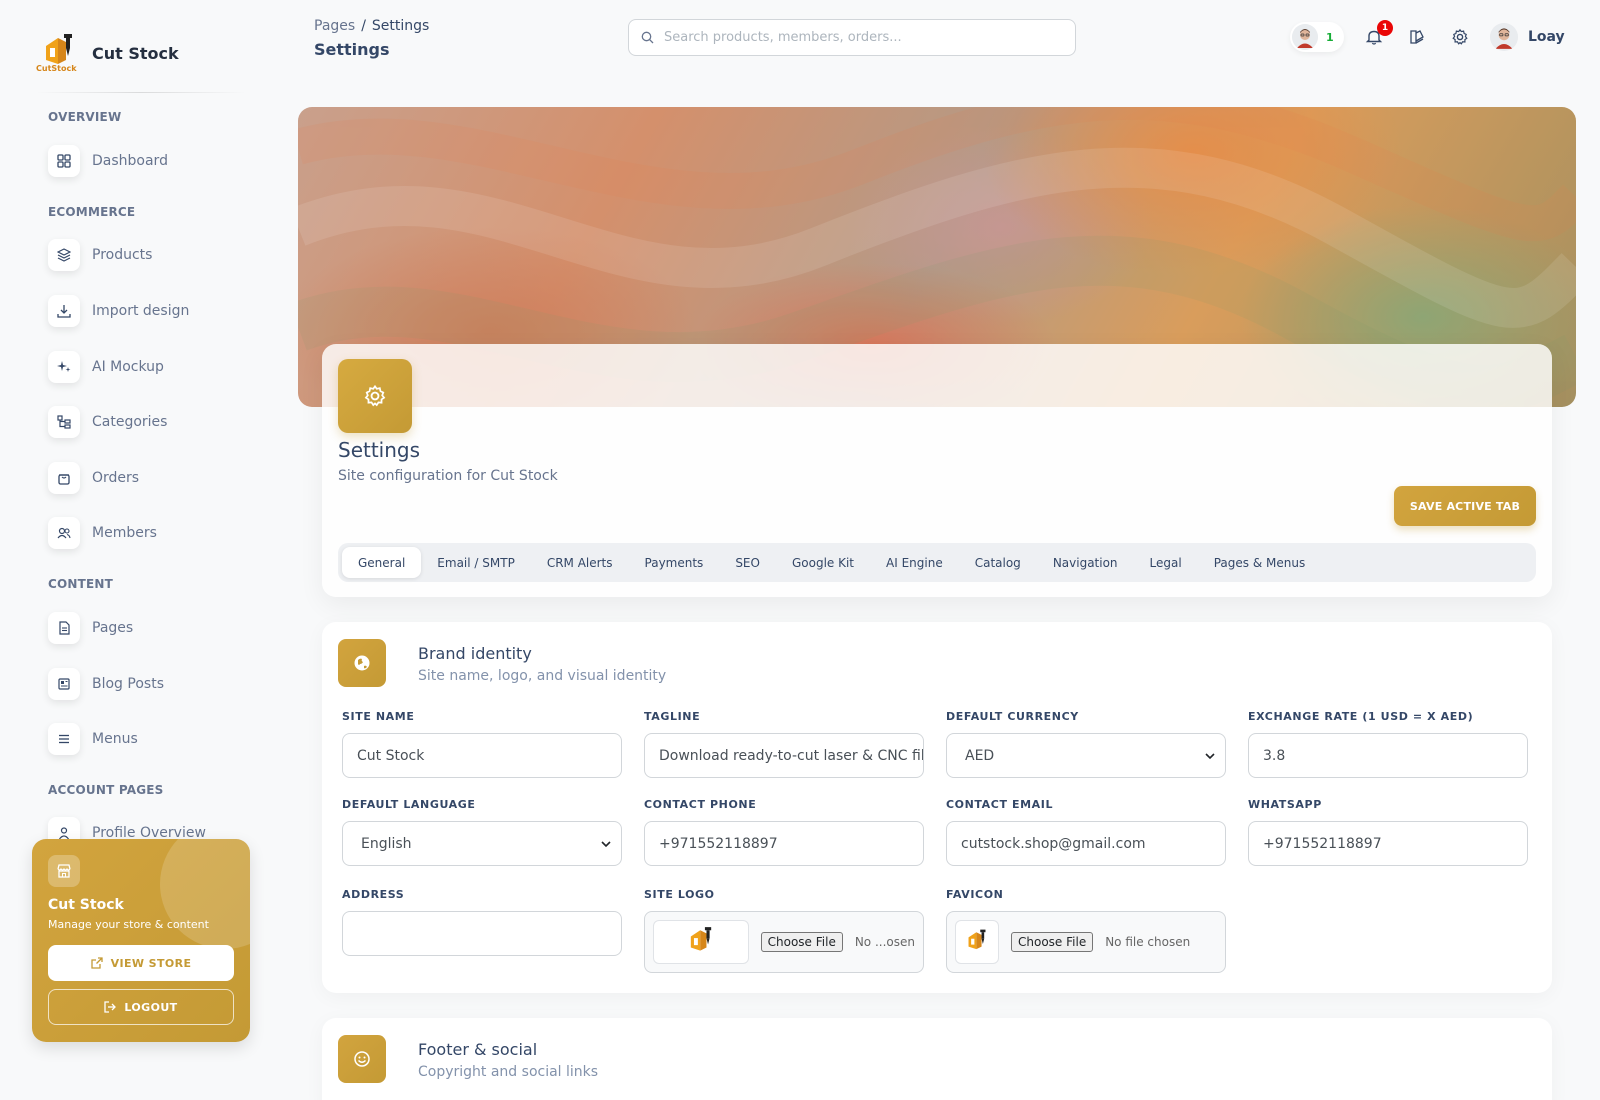 The image size is (1600, 1100). What do you see at coordinates (448, 476) in the screenshot?
I see `settings-subtitle: Site configuration for Cut Stock` at bounding box center [448, 476].